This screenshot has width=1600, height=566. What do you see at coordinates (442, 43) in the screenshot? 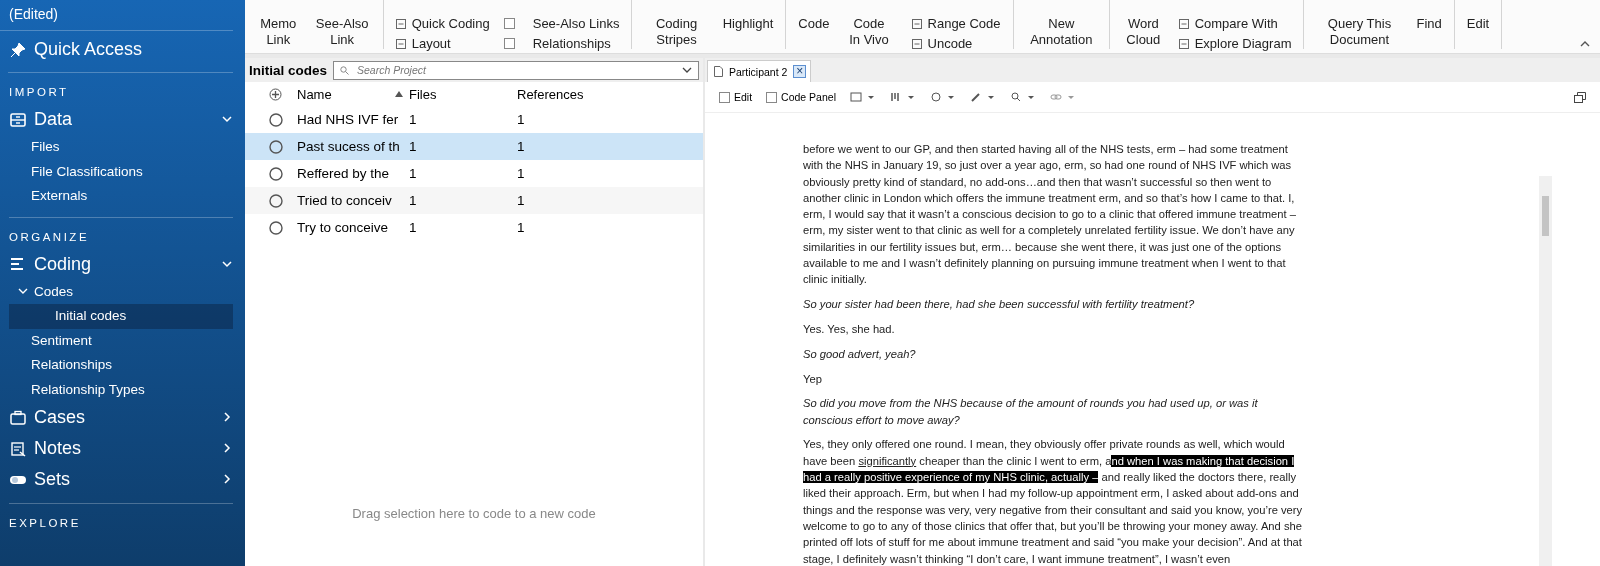
I see `ribbon-button: Layout` at bounding box center [442, 43].